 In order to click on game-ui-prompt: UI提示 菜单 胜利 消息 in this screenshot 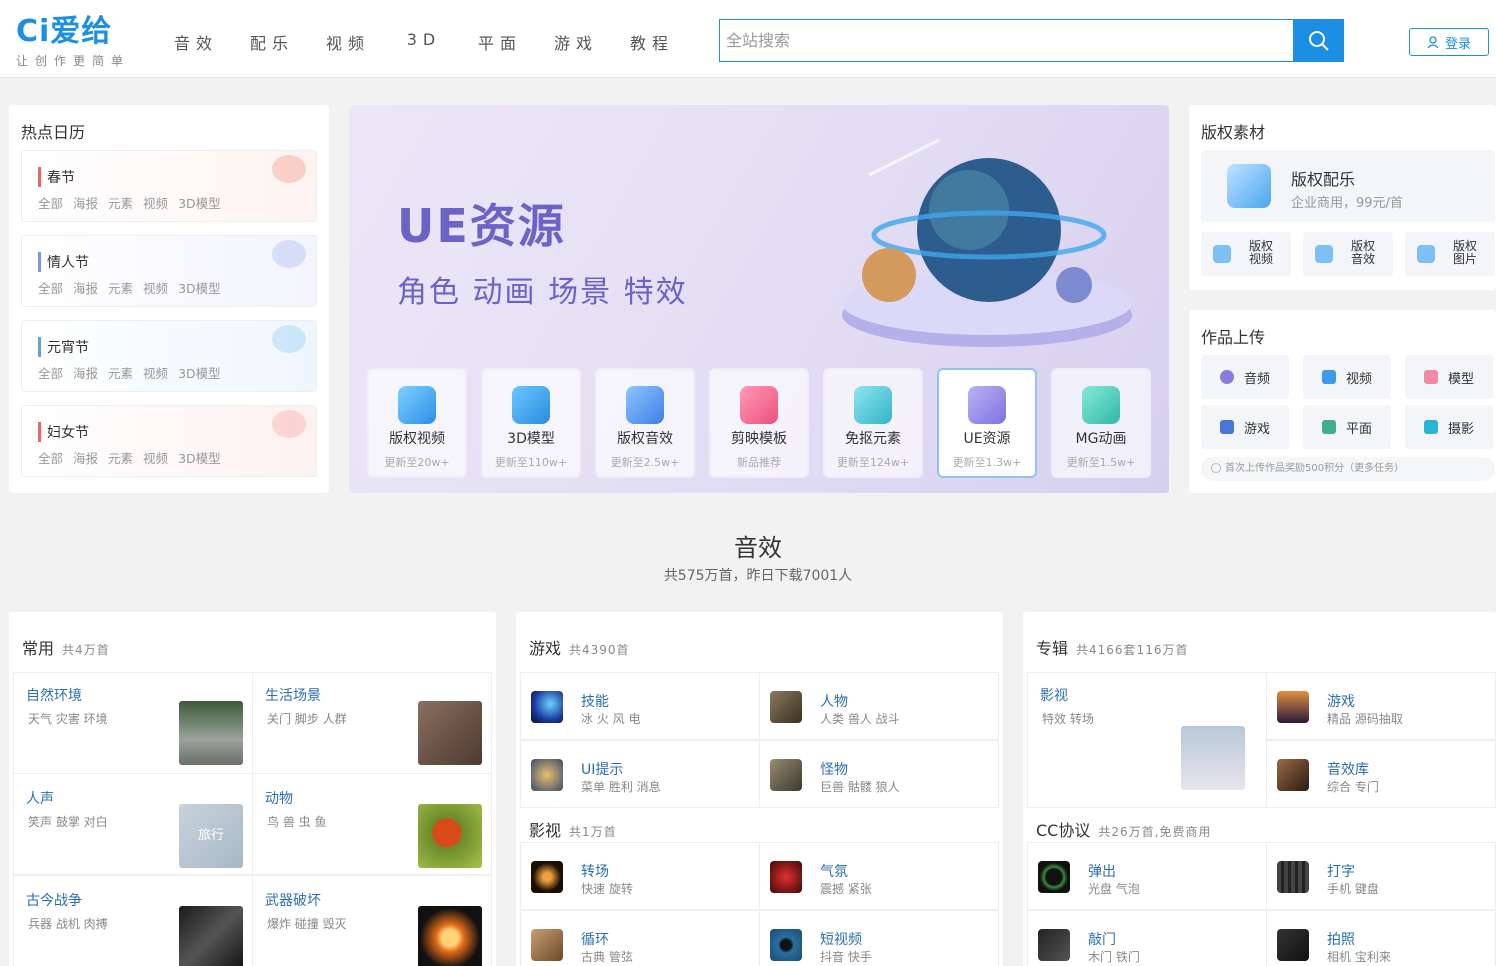, I will do `click(640, 774)`.